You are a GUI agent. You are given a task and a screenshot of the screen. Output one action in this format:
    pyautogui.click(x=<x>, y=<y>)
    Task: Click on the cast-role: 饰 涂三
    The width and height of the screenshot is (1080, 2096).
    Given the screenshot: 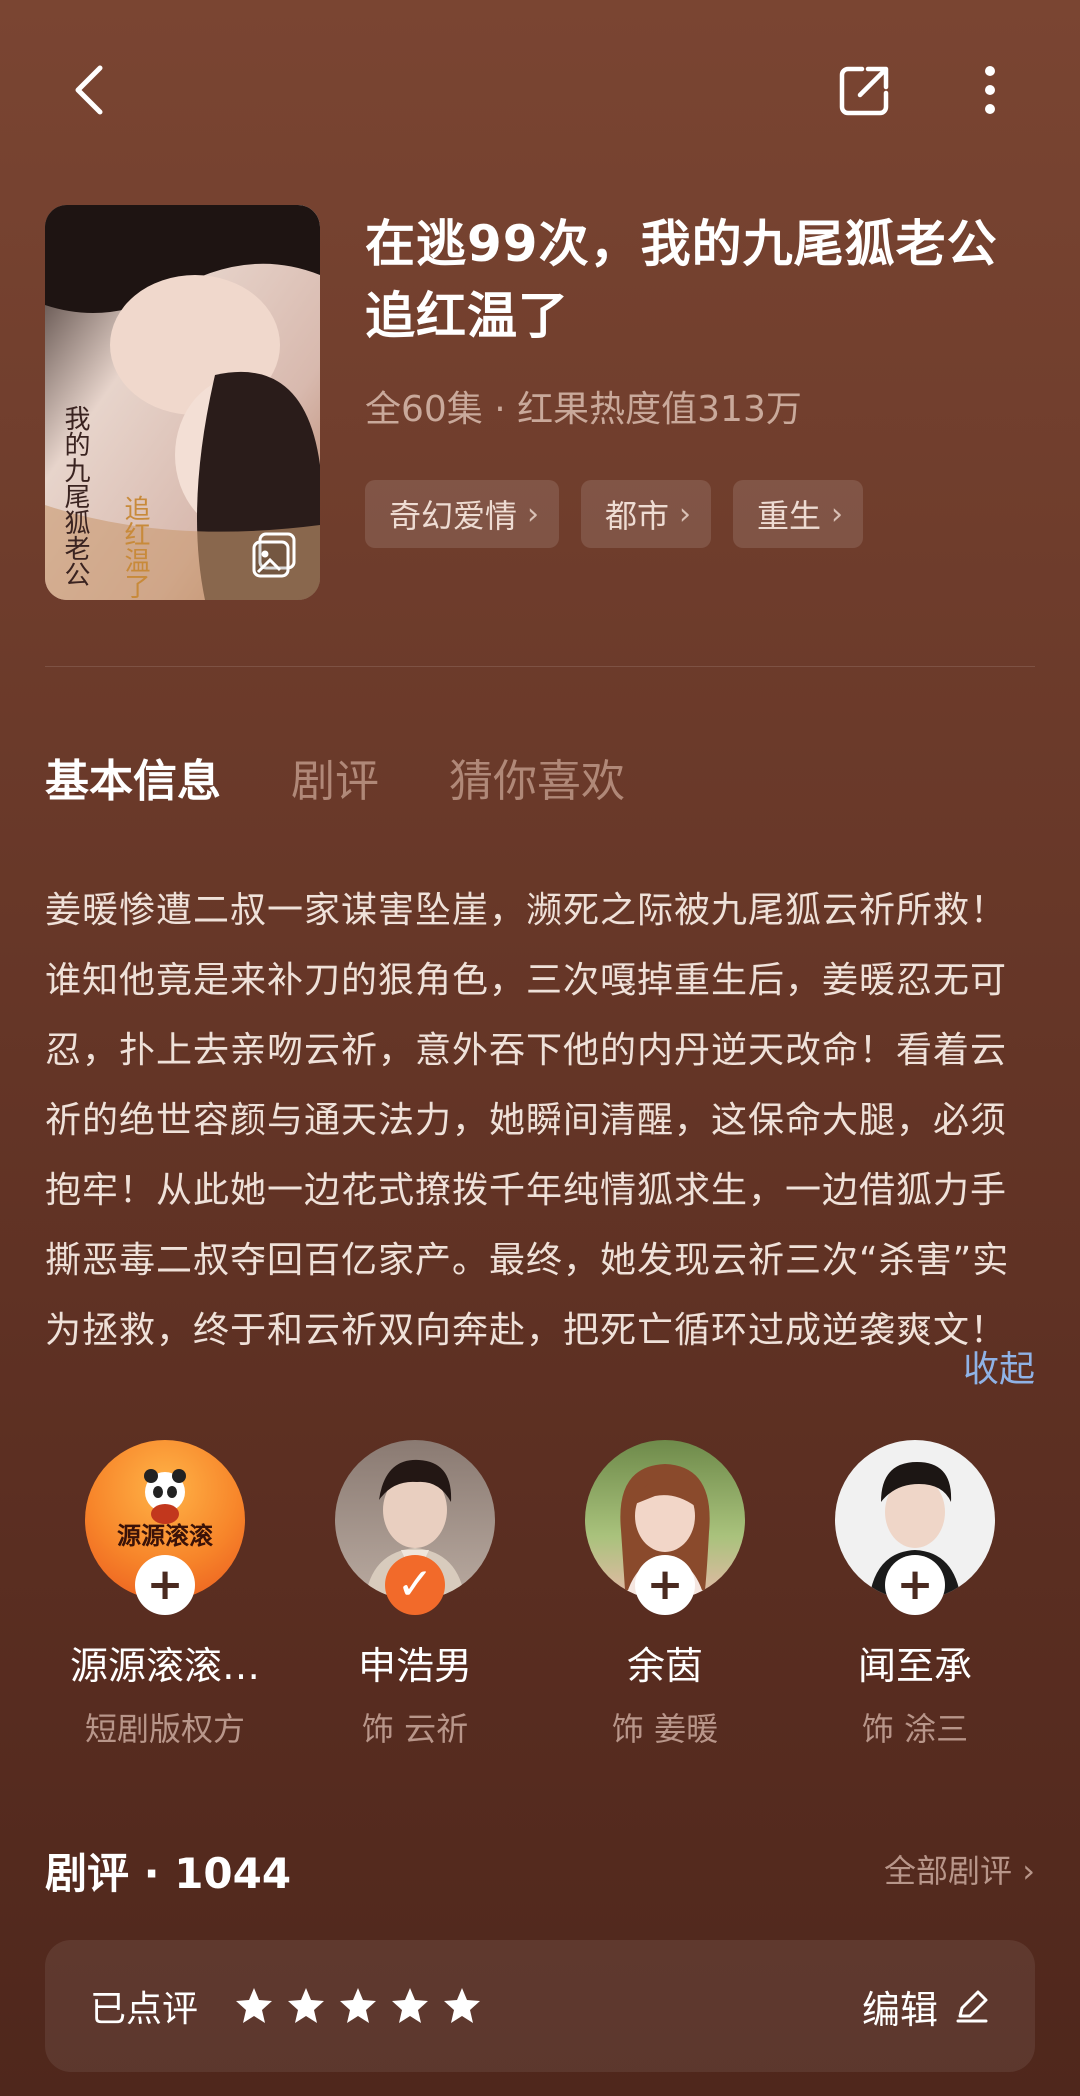 What is the action you would take?
    pyautogui.click(x=915, y=1729)
    